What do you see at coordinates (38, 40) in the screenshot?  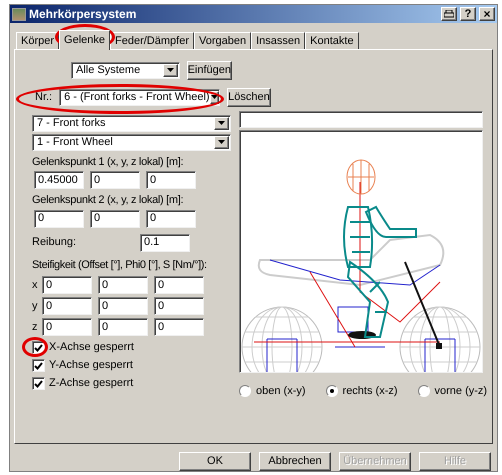 I see `tab: Körper` at bounding box center [38, 40].